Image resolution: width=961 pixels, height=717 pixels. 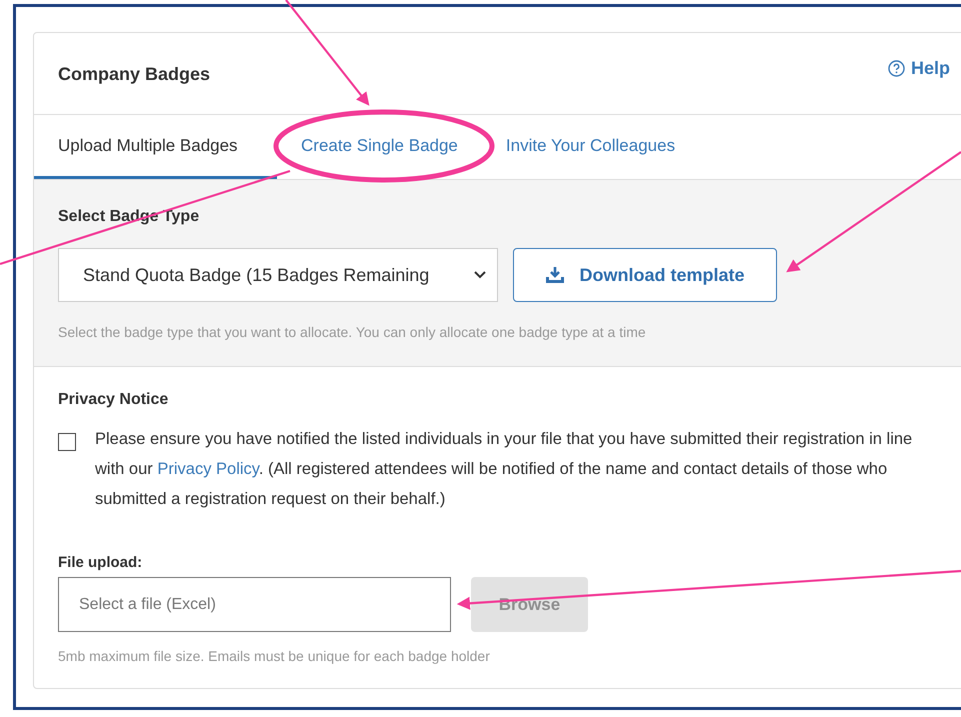 I want to click on badge-type-dropdown: Stand Quota Badge (15 Badges Remaining, so click(x=278, y=275).